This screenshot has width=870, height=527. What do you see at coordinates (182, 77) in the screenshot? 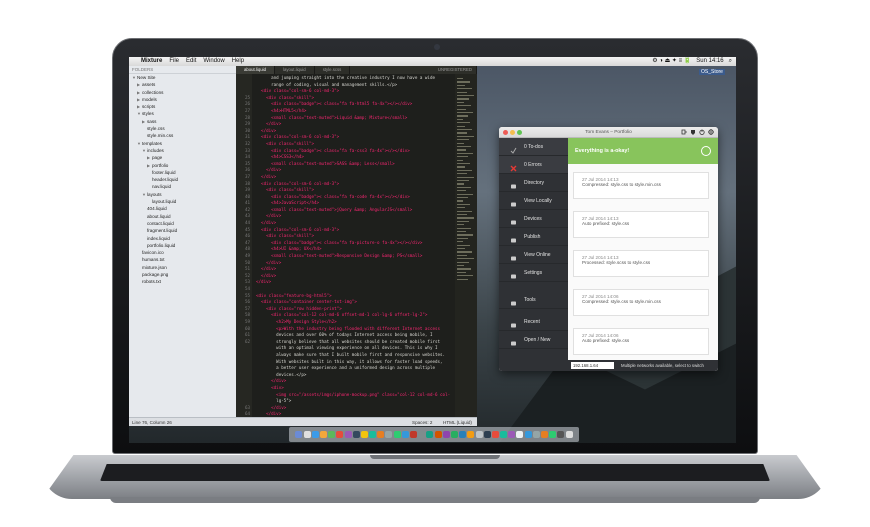
I see `tree-item: ▼New Site` at bounding box center [182, 77].